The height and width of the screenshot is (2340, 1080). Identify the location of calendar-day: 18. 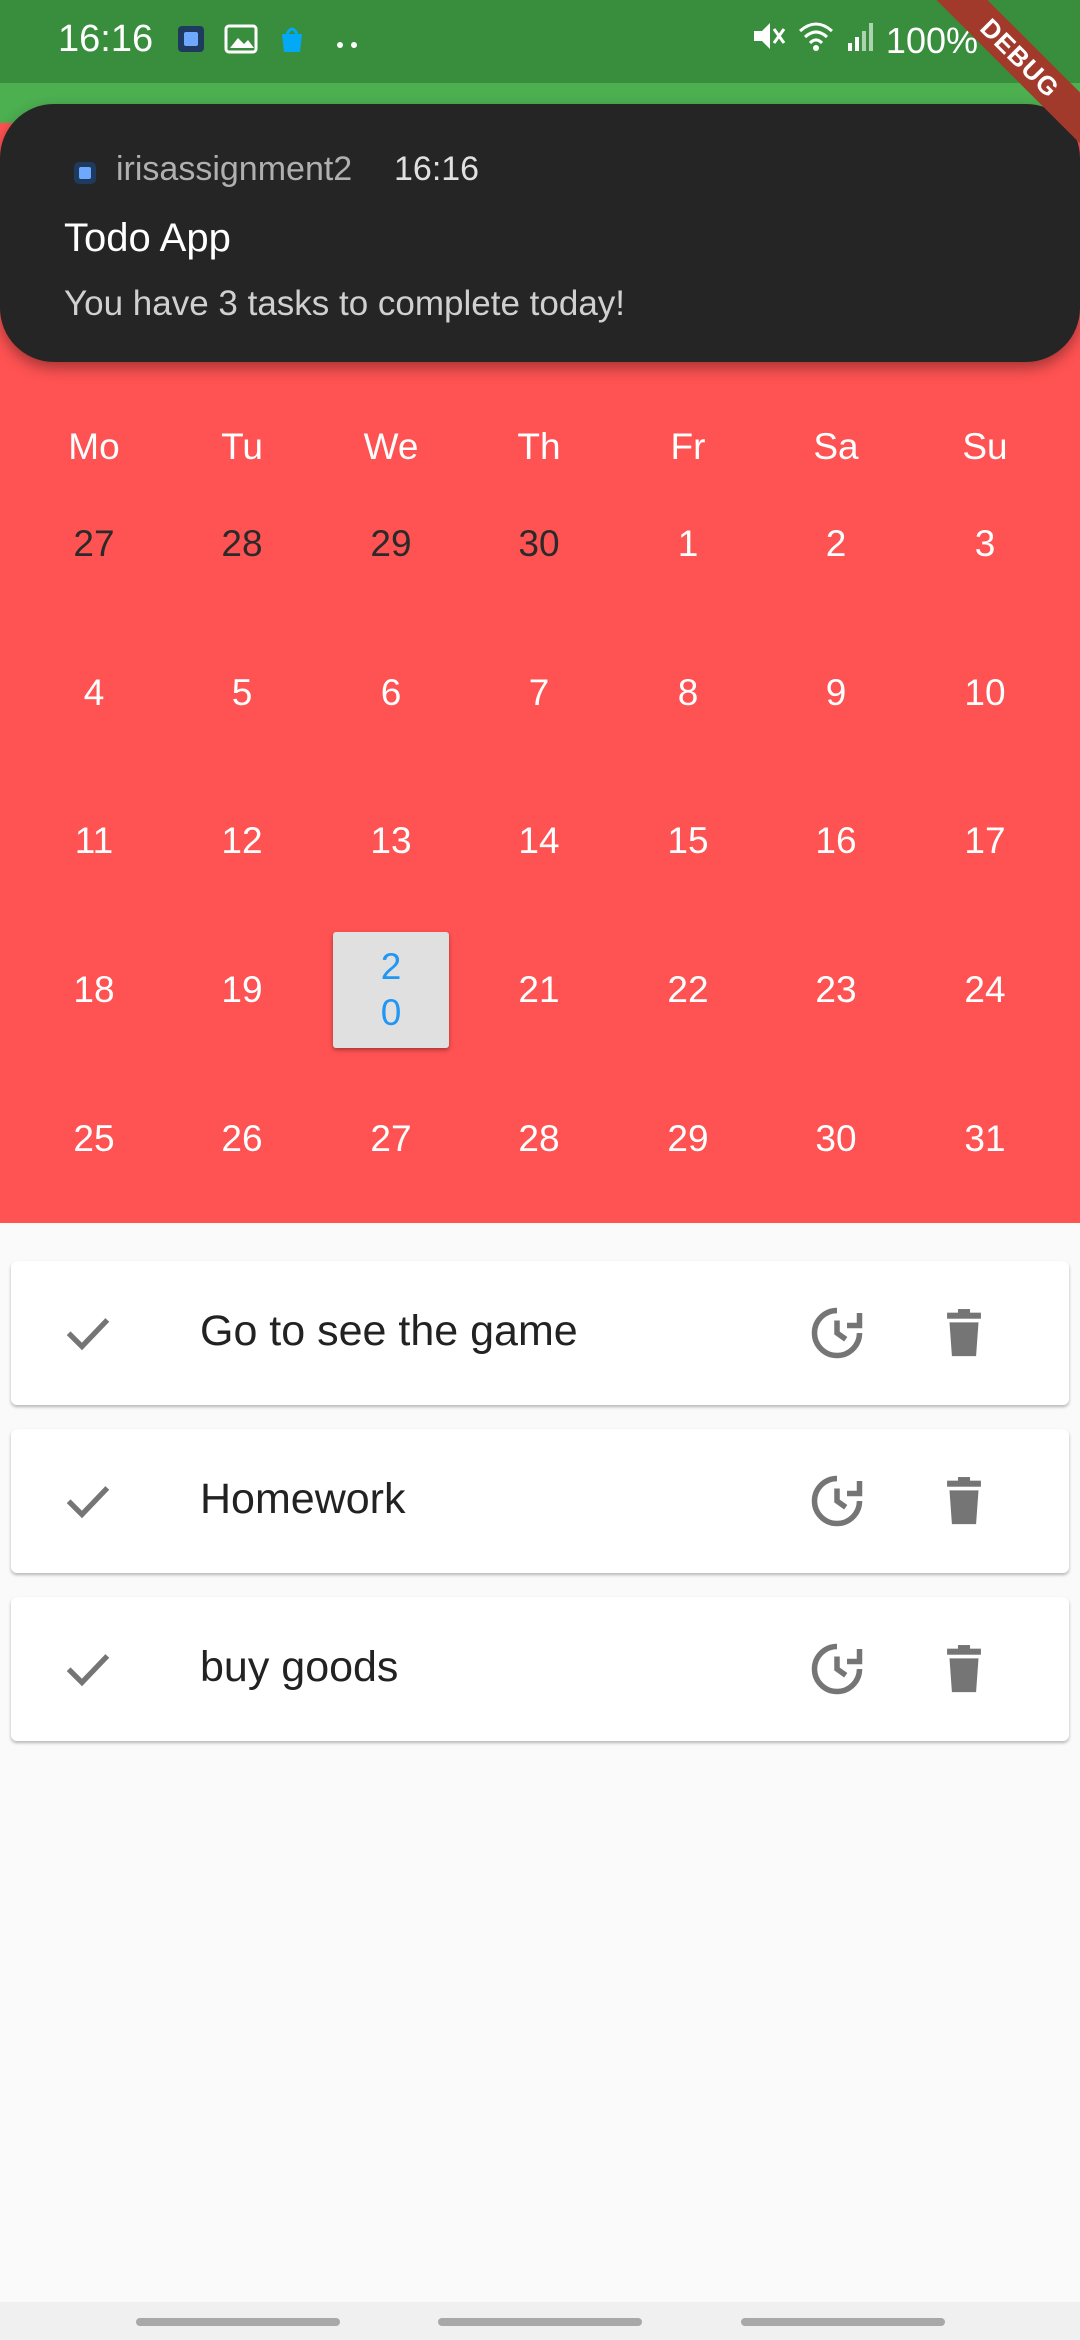
(94, 990).